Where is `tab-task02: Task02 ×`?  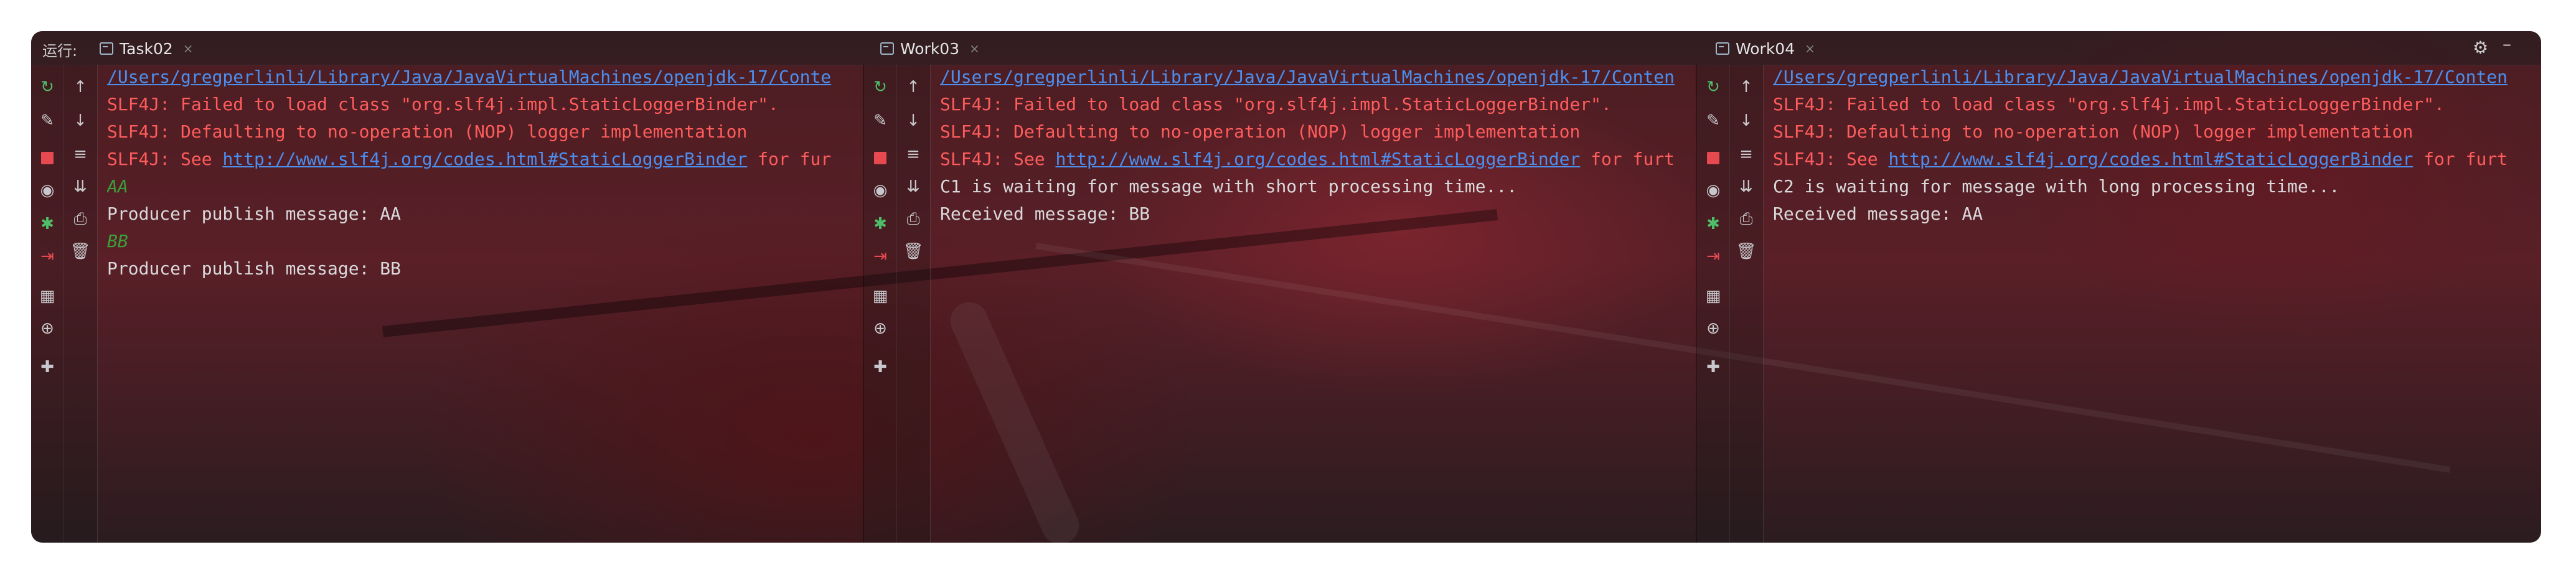 tab-task02: Task02 × is located at coordinates (147, 49).